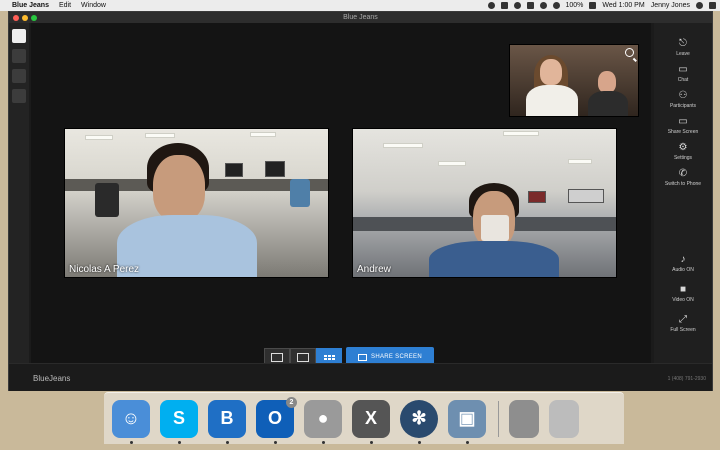 Image resolution: width=720 pixels, height=450 pixels. What do you see at coordinates (52, 378) in the screenshot?
I see `footer-brand: BlueJeans` at bounding box center [52, 378].